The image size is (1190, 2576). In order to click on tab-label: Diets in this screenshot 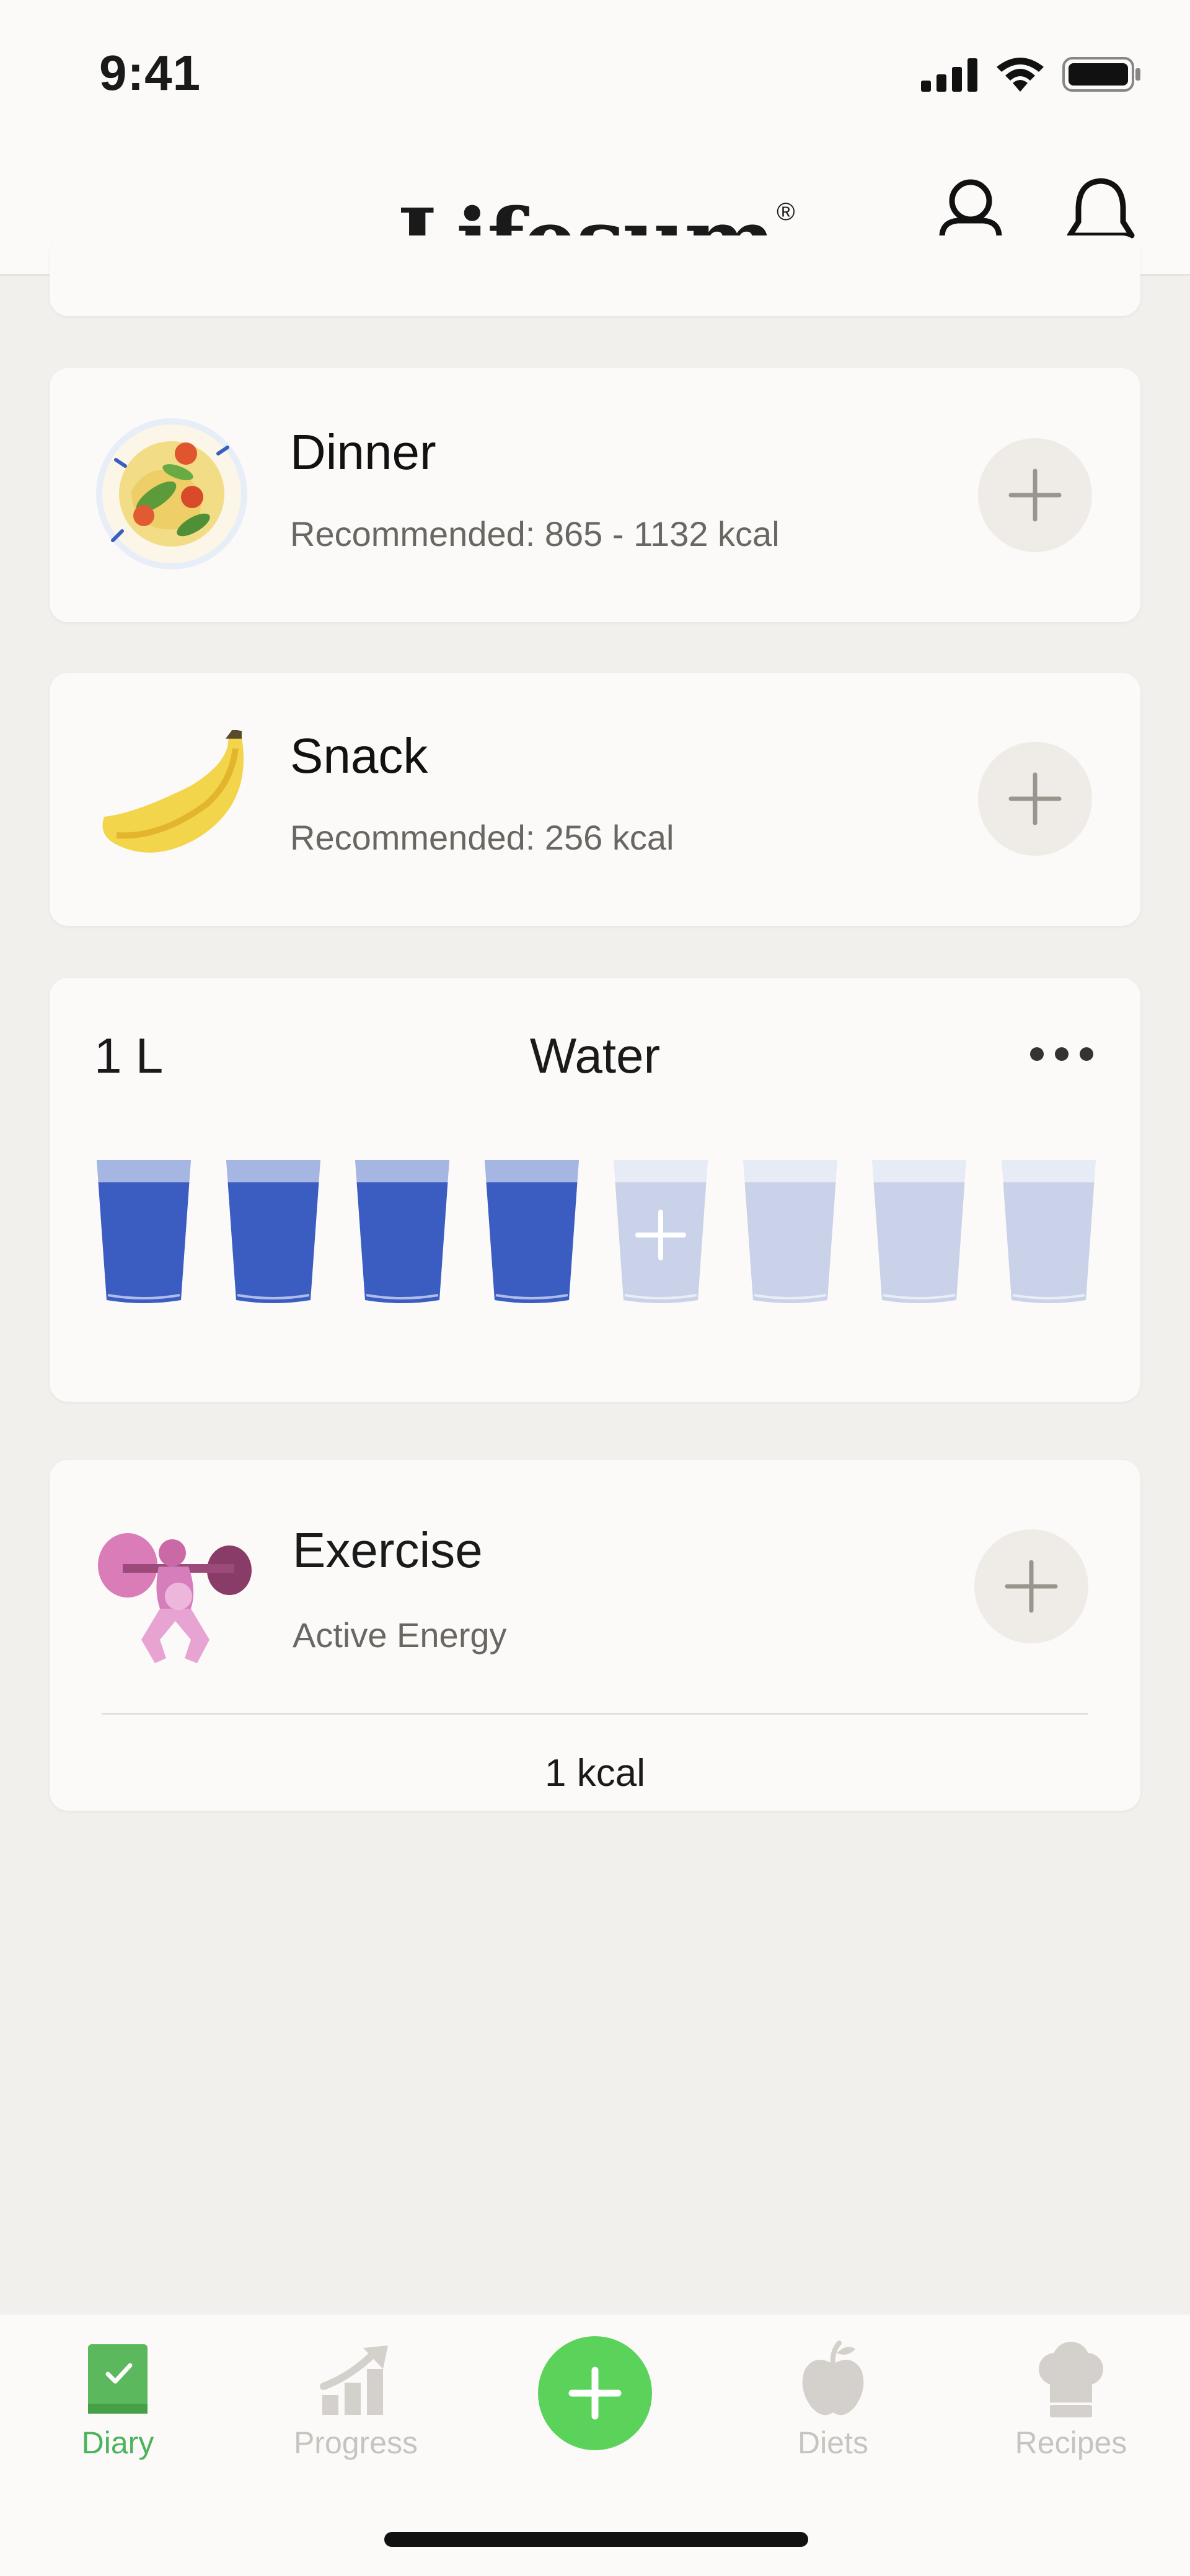, I will do `click(833, 2442)`.